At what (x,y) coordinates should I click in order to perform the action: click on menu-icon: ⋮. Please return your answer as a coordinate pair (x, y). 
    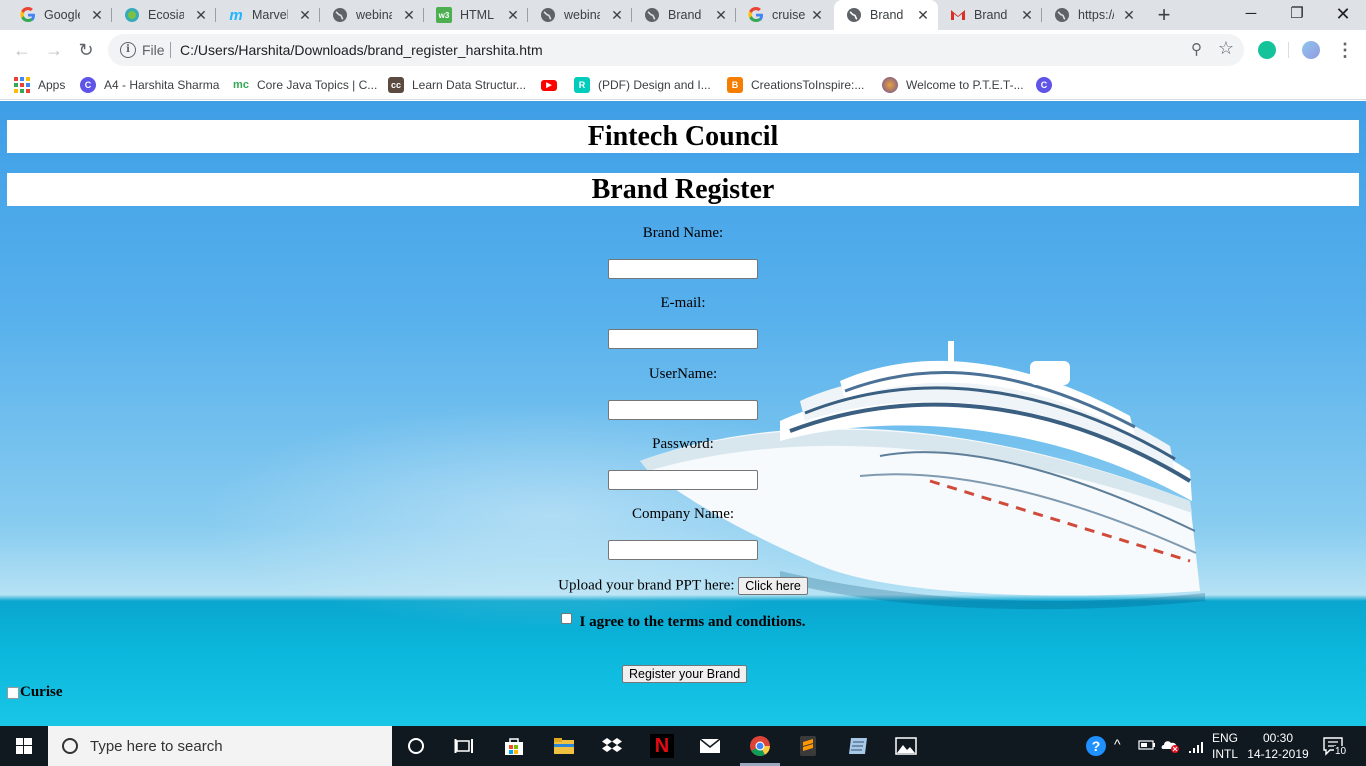
    Looking at the image, I should click on (1345, 50).